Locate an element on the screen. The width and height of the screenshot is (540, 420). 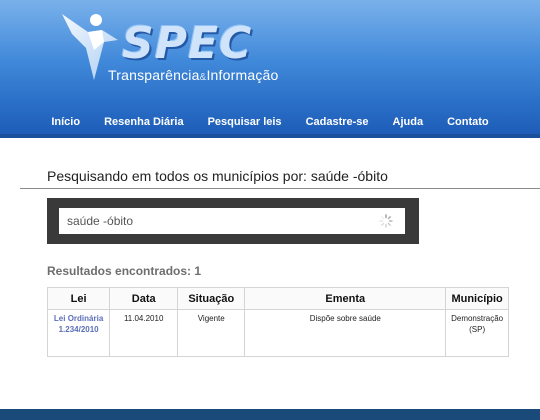
search-box is located at coordinates (233, 221).